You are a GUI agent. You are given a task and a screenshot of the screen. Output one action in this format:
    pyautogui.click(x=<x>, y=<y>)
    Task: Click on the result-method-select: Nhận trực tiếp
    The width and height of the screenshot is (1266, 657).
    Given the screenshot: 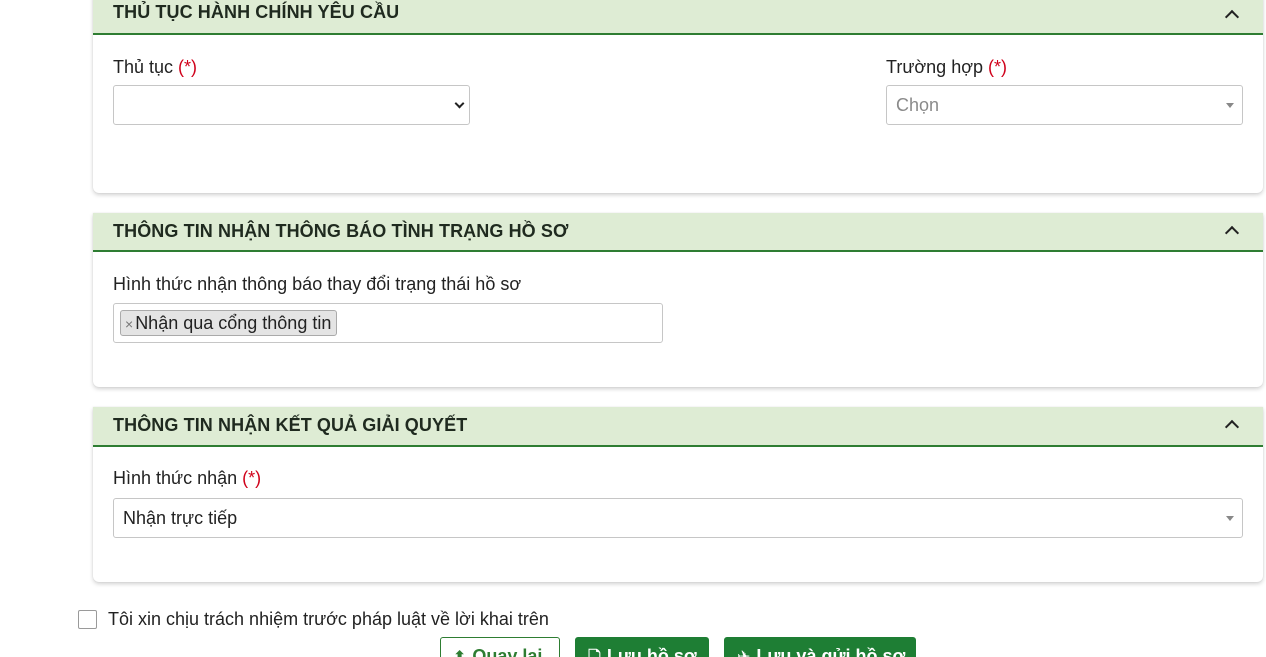 What is the action you would take?
    pyautogui.click(x=678, y=518)
    